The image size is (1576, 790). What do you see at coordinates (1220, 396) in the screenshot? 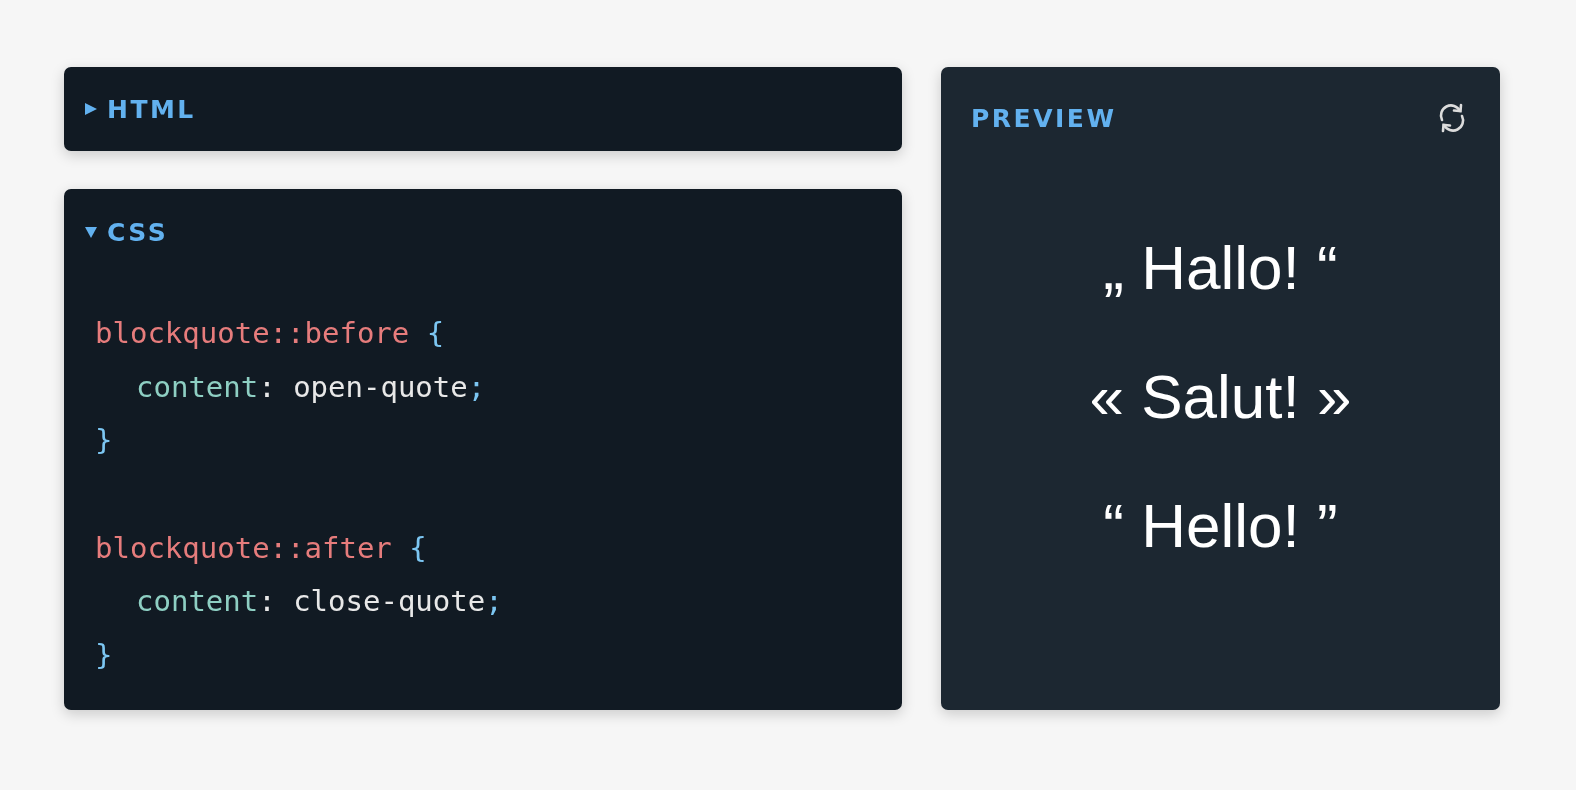
I see `quote-text: « Salut! »` at bounding box center [1220, 396].